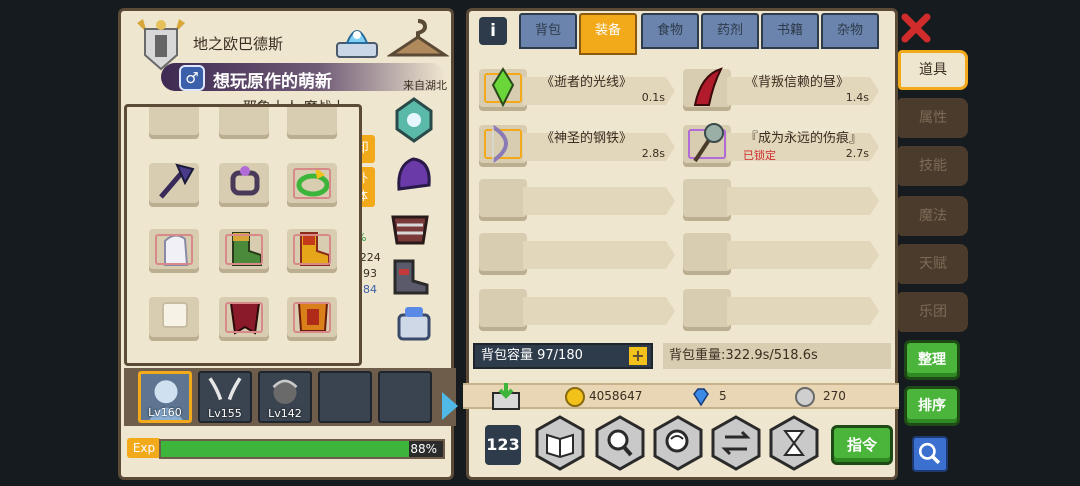 The width and height of the screenshot is (1080, 486). Describe the element at coordinates (577, 89) in the screenshot. I see `inventory-item: 《逝者的光线》 0.1s` at that location.